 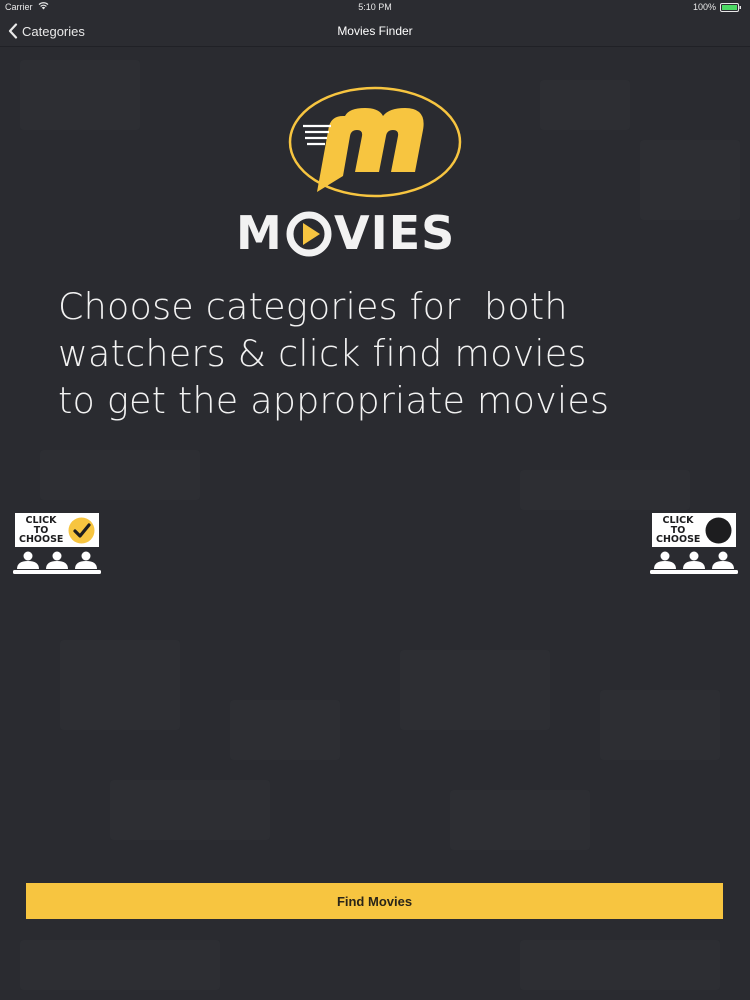 What do you see at coordinates (704, 7) in the screenshot?
I see `battery-percent: 100%` at bounding box center [704, 7].